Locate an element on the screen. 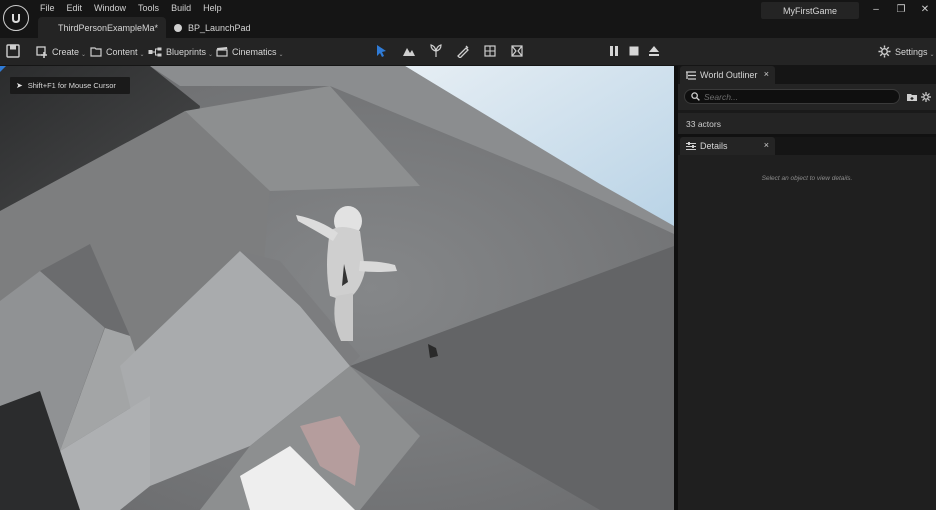 The width and height of the screenshot is (936, 510). menu-help: Help is located at coordinates (215, 8).